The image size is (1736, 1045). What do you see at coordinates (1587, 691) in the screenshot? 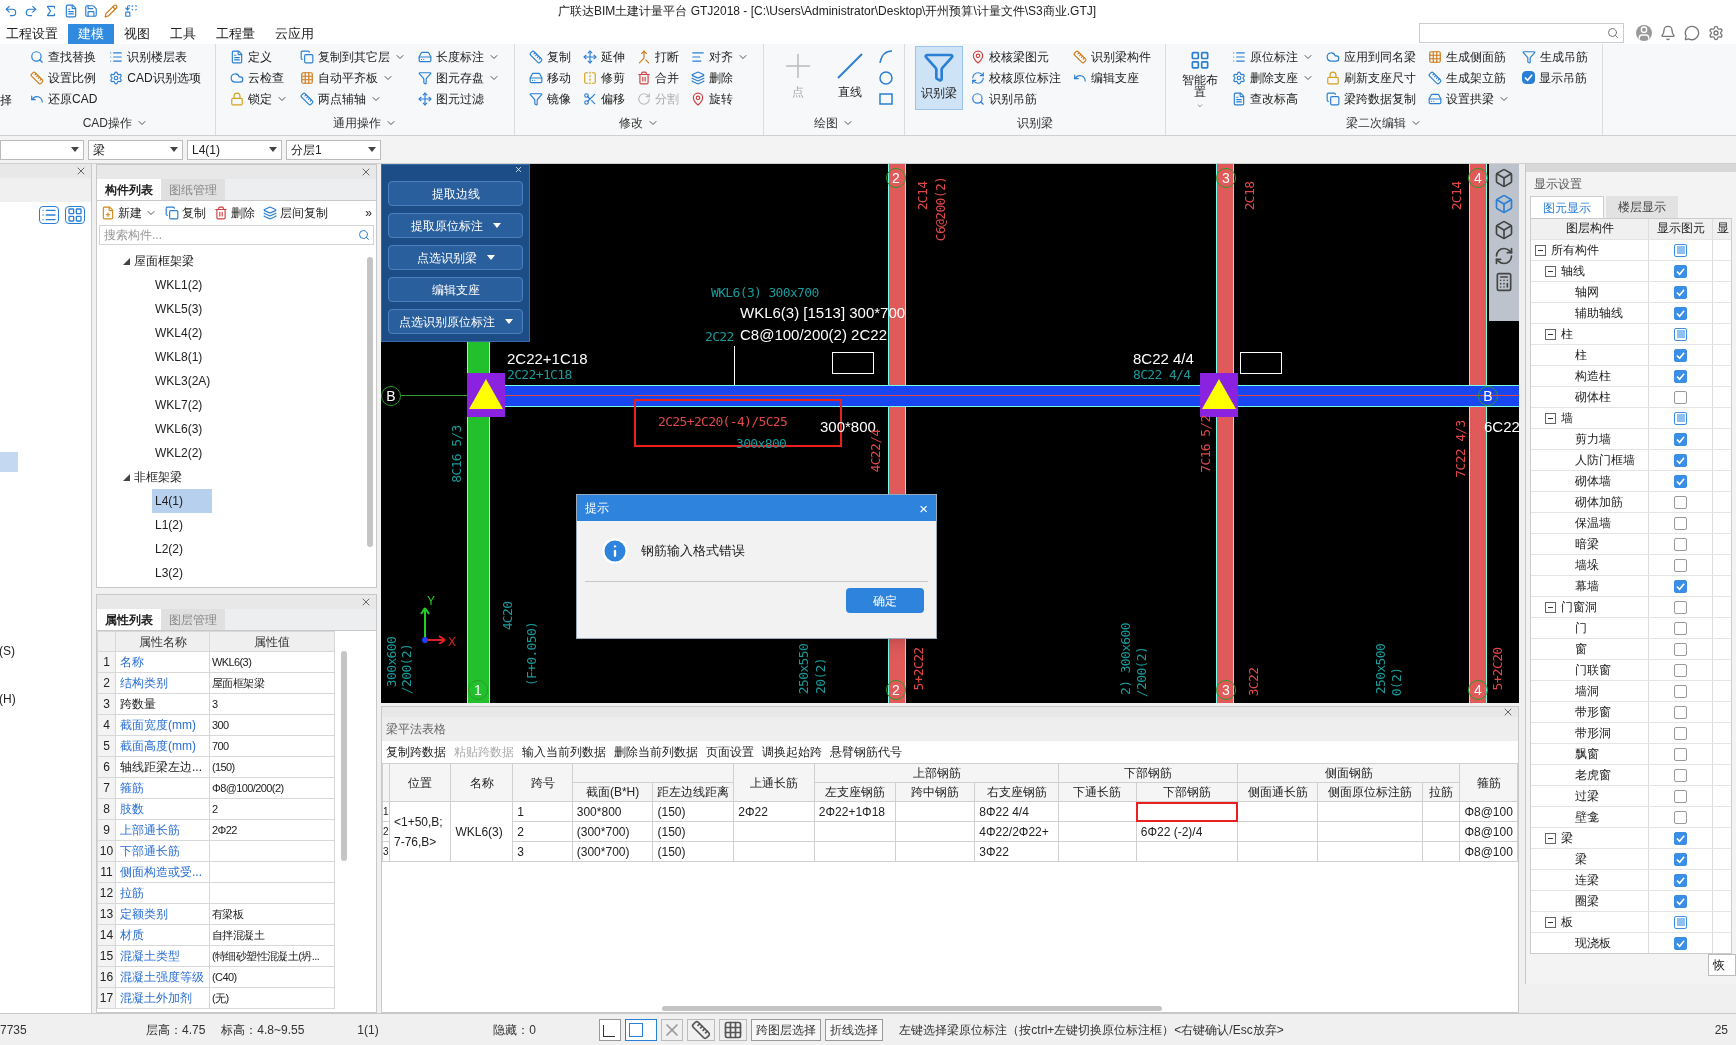
I see `tree-item: 墙洞` at bounding box center [1587, 691].